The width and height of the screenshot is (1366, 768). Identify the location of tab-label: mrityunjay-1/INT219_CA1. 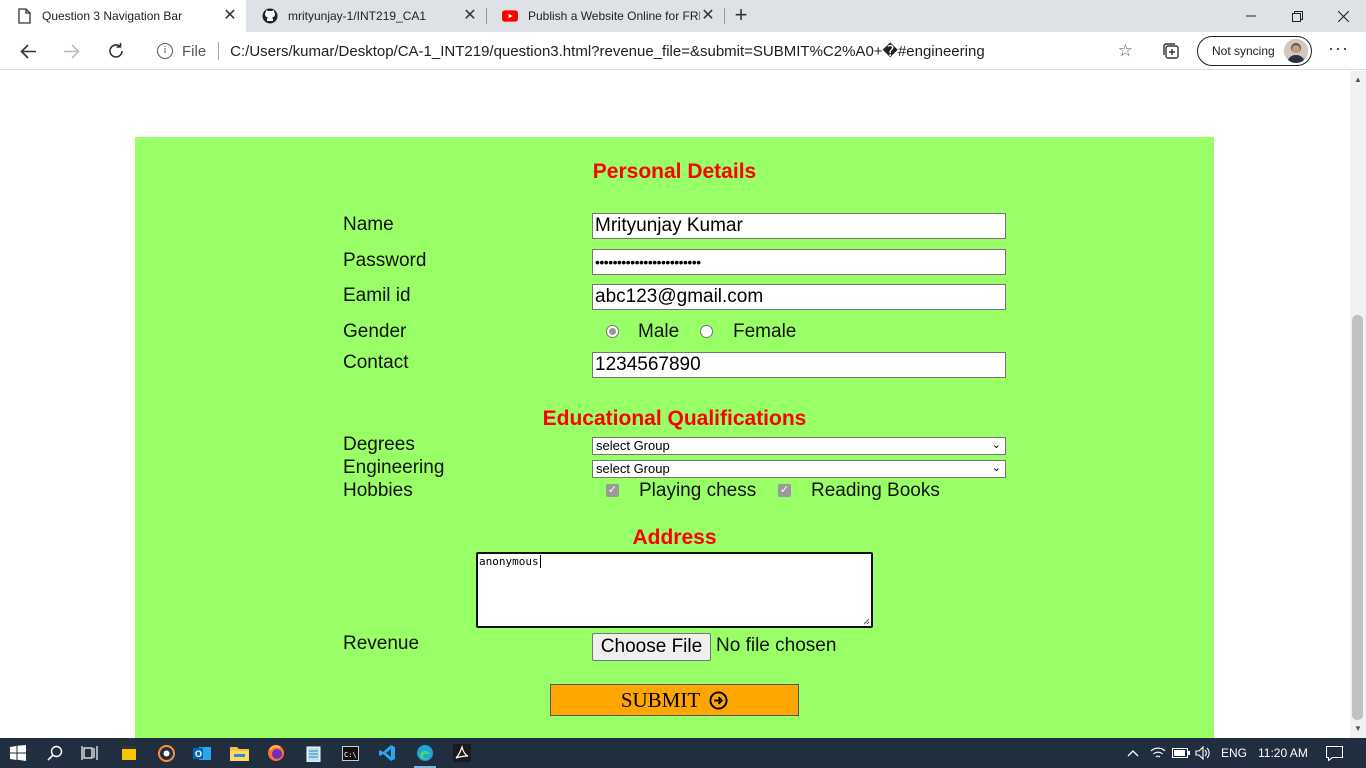
(357, 16).